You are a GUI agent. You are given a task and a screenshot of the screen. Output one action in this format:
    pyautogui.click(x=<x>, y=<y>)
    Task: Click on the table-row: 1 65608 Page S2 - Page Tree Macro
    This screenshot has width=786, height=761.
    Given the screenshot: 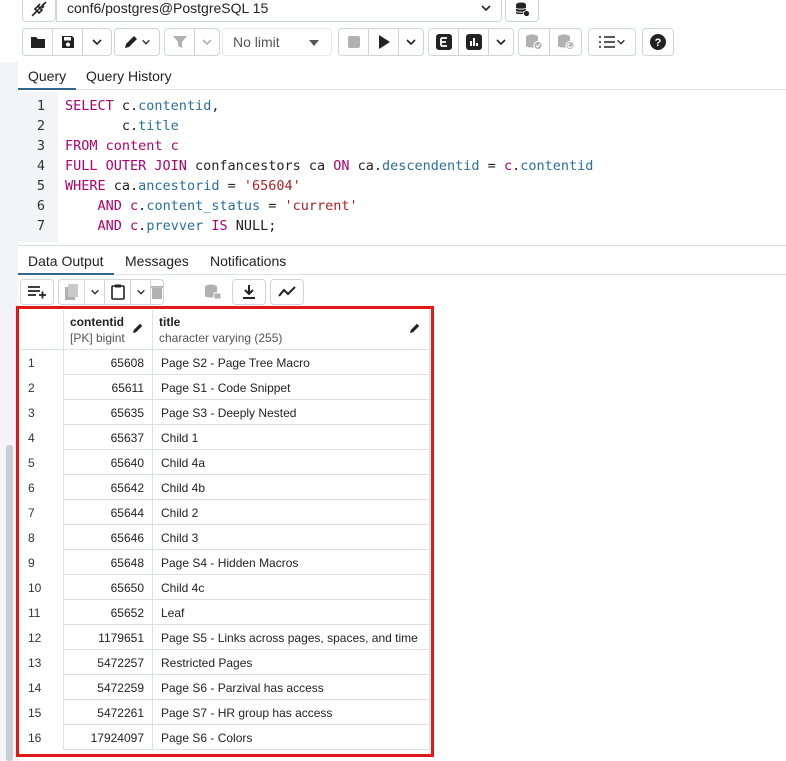 What is the action you would take?
    pyautogui.click(x=225, y=362)
    